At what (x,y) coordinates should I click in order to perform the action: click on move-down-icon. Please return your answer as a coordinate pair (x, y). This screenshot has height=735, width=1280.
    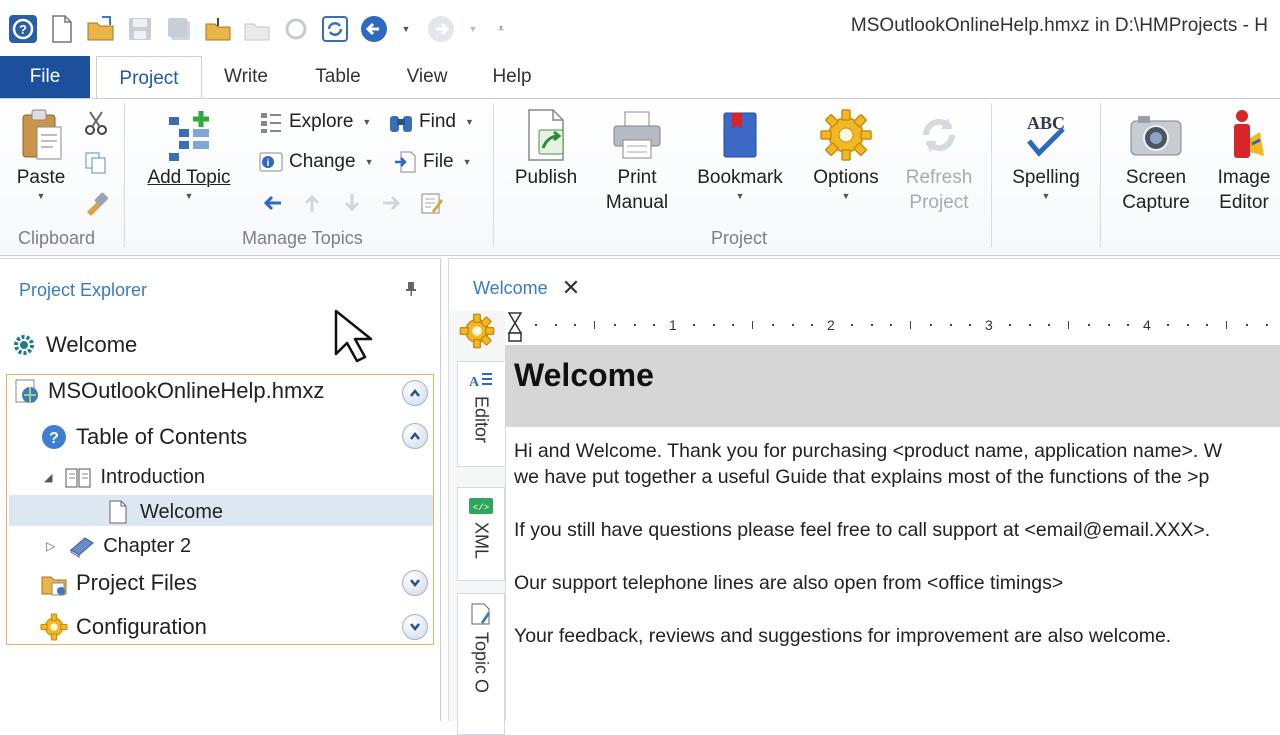
    Looking at the image, I should click on (352, 203).